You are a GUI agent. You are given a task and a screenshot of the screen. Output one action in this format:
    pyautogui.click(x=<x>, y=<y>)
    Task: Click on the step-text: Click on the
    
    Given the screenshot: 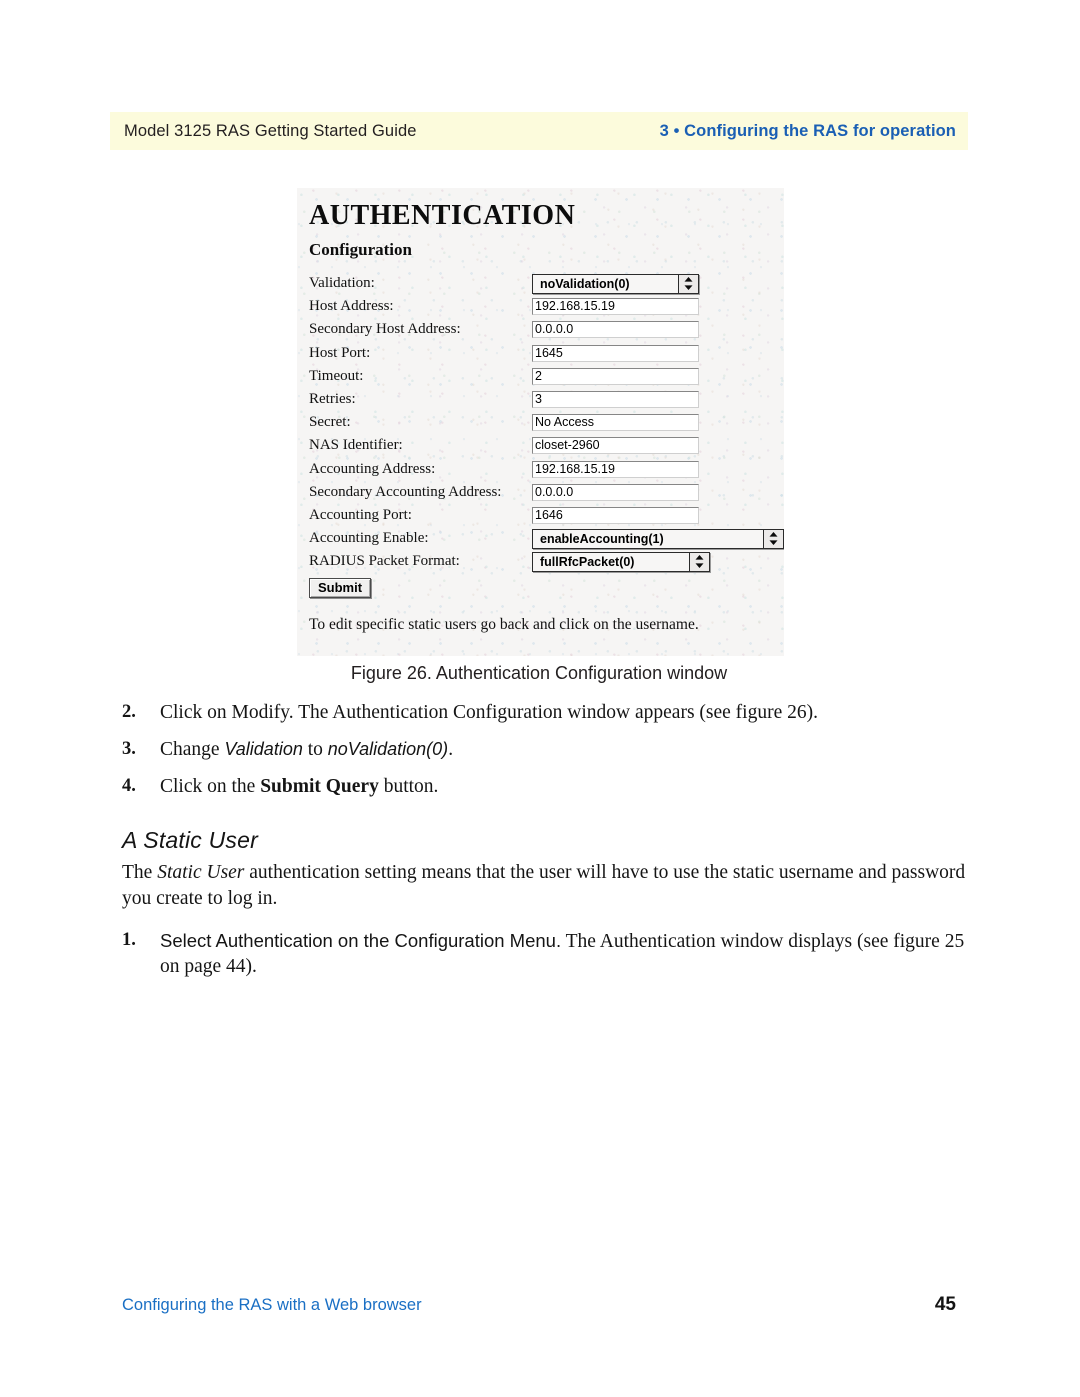 What is the action you would take?
    pyautogui.click(x=210, y=786)
    